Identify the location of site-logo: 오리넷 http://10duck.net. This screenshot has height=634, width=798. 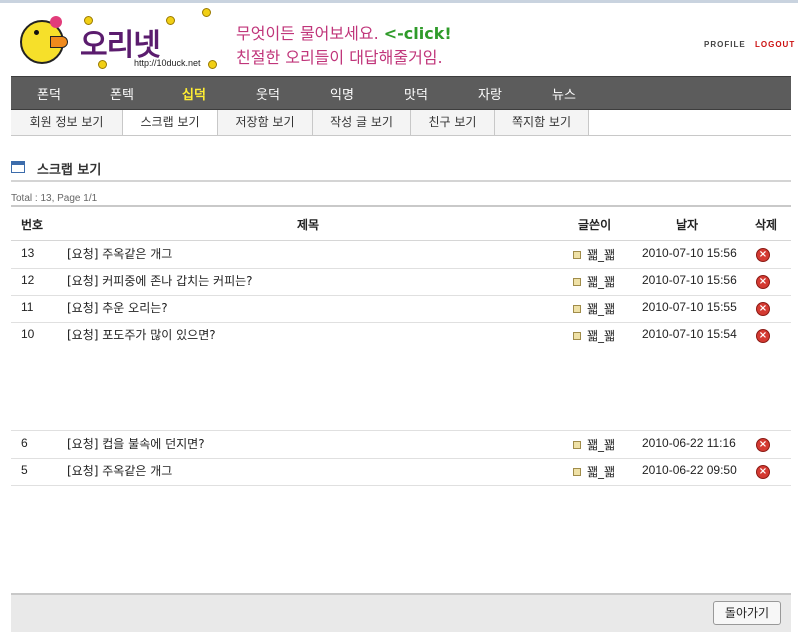
(116, 40).